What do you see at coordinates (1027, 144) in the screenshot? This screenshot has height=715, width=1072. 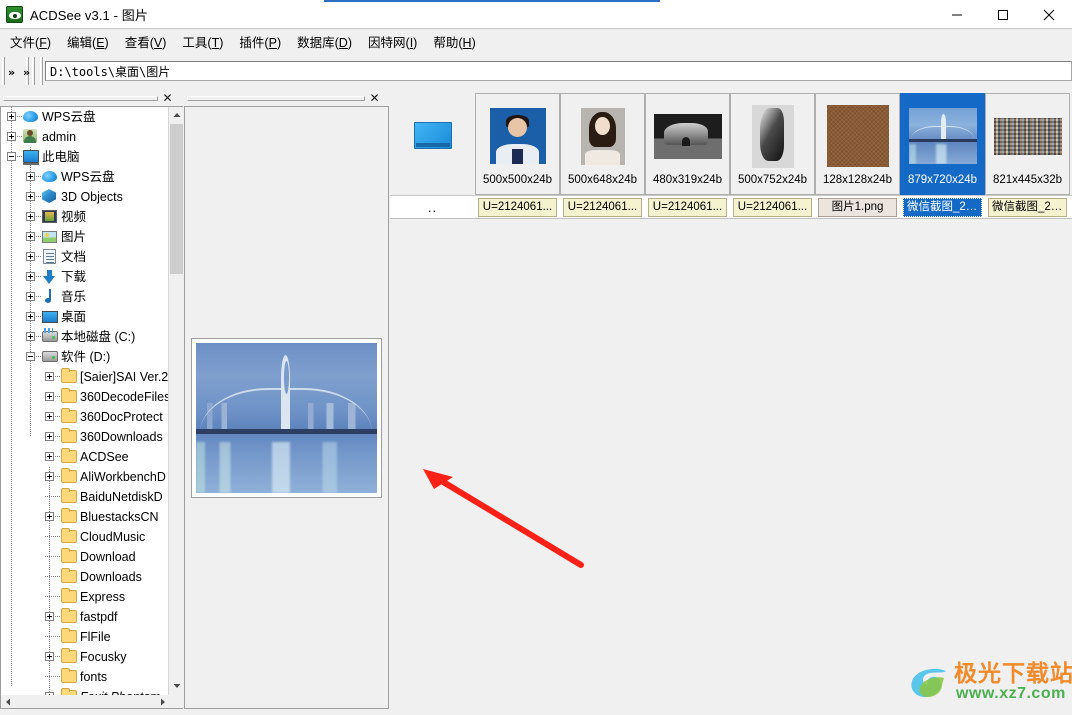 I see `thumbnail-item: 821x445x32b` at bounding box center [1027, 144].